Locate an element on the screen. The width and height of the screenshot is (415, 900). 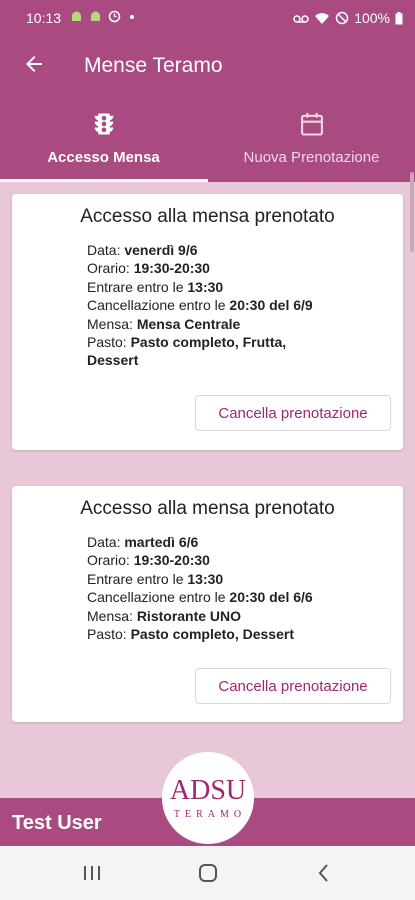
date-value: martedì 6/6 is located at coordinates (161, 542).